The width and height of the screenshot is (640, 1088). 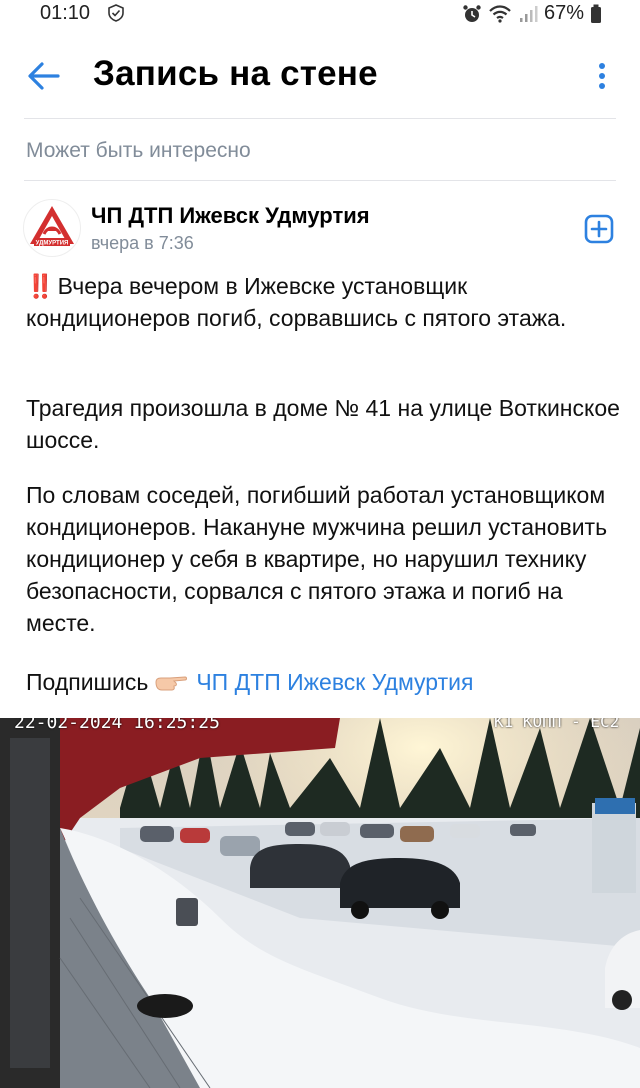 I want to click on wifi-icon, so click(x=500, y=13).